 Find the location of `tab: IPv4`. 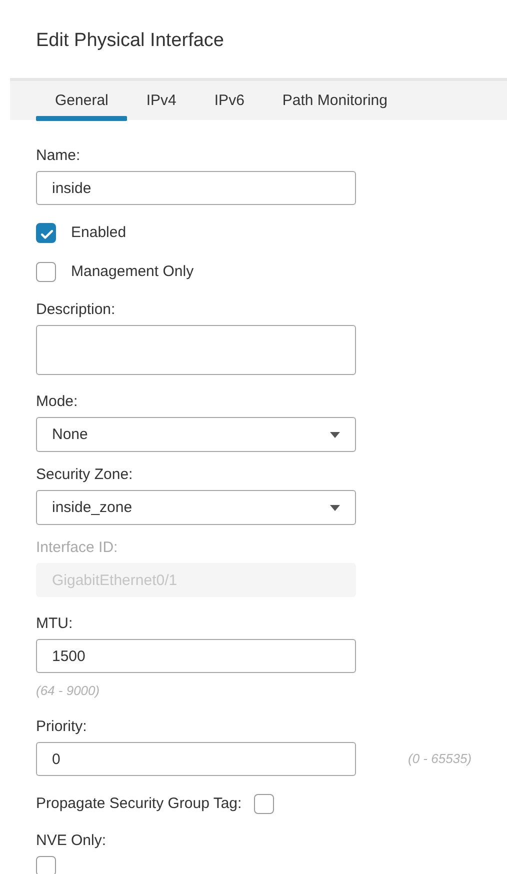

tab: IPv4 is located at coordinates (161, 100).